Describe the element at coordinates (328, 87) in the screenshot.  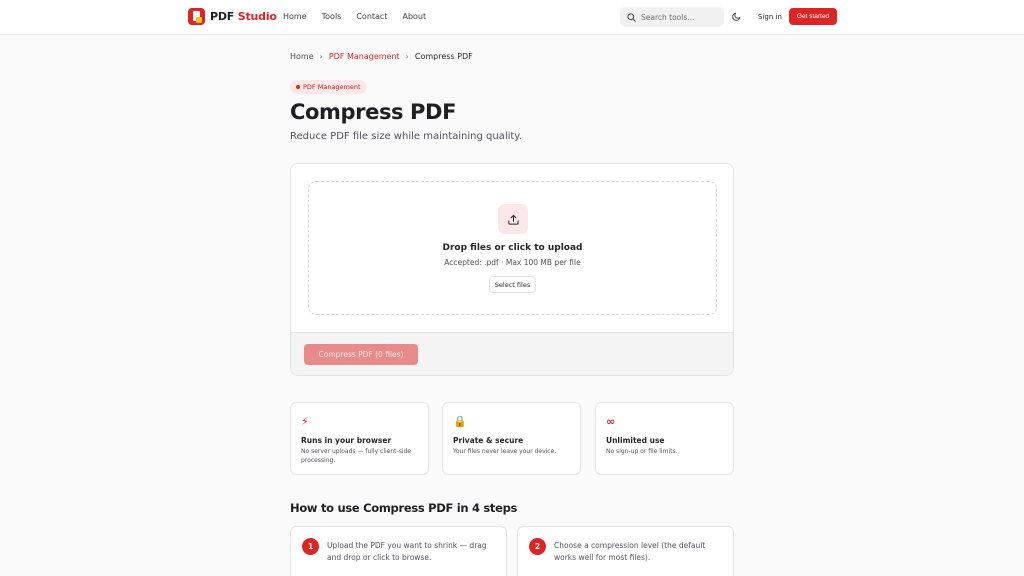
I see `category-badge: PDF Management` at that location.